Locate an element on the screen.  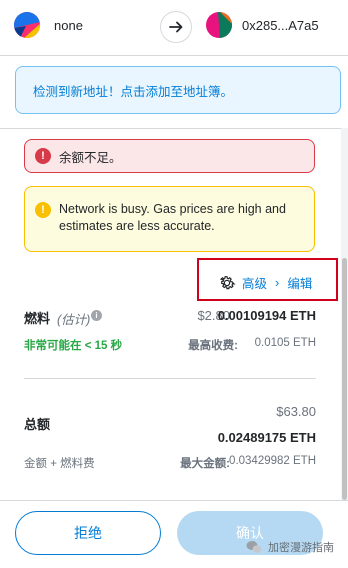
advanced-label: 高级 is located at coordinates (254, 282).